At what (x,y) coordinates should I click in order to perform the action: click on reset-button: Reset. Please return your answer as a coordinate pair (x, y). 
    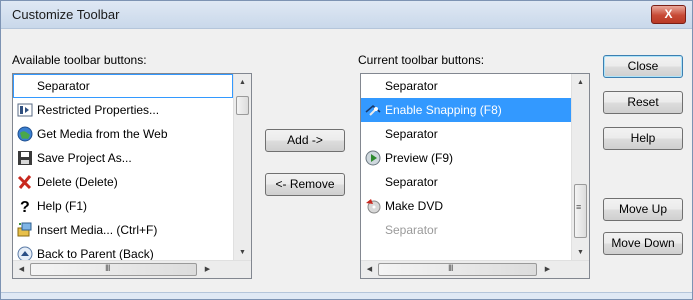
    Looking at the image, I should click on (643, 102).